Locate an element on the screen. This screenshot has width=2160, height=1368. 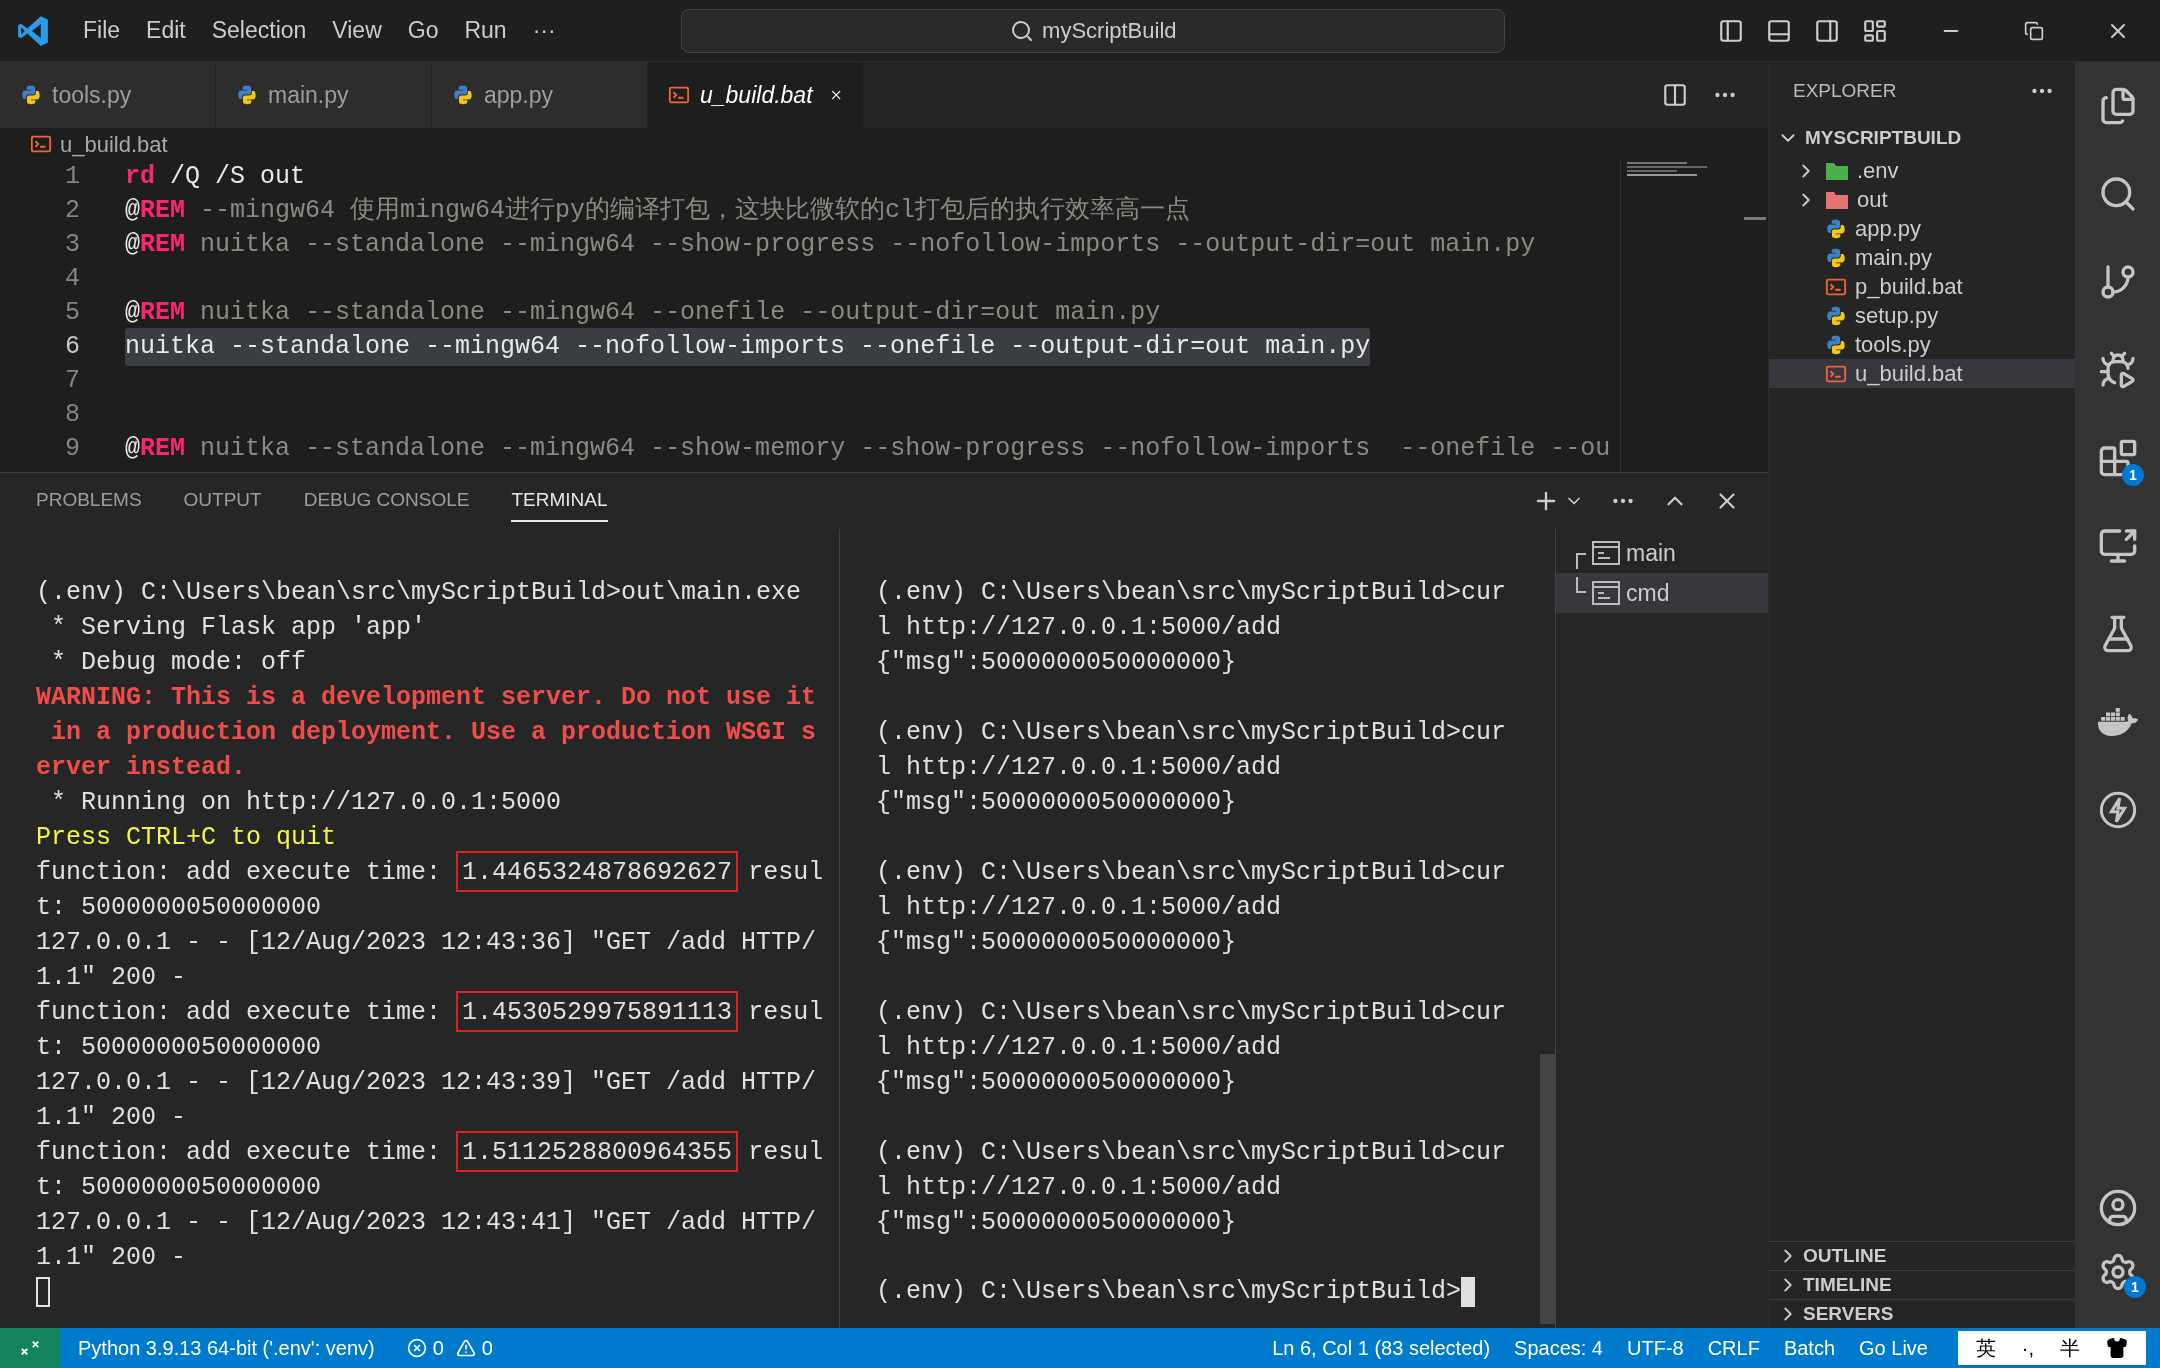
terminal-line: 127.0.0.1 - - [12/Aug/2023 12:43:41] "GET /add HTTP/ is located at coordinates (427, 1223).